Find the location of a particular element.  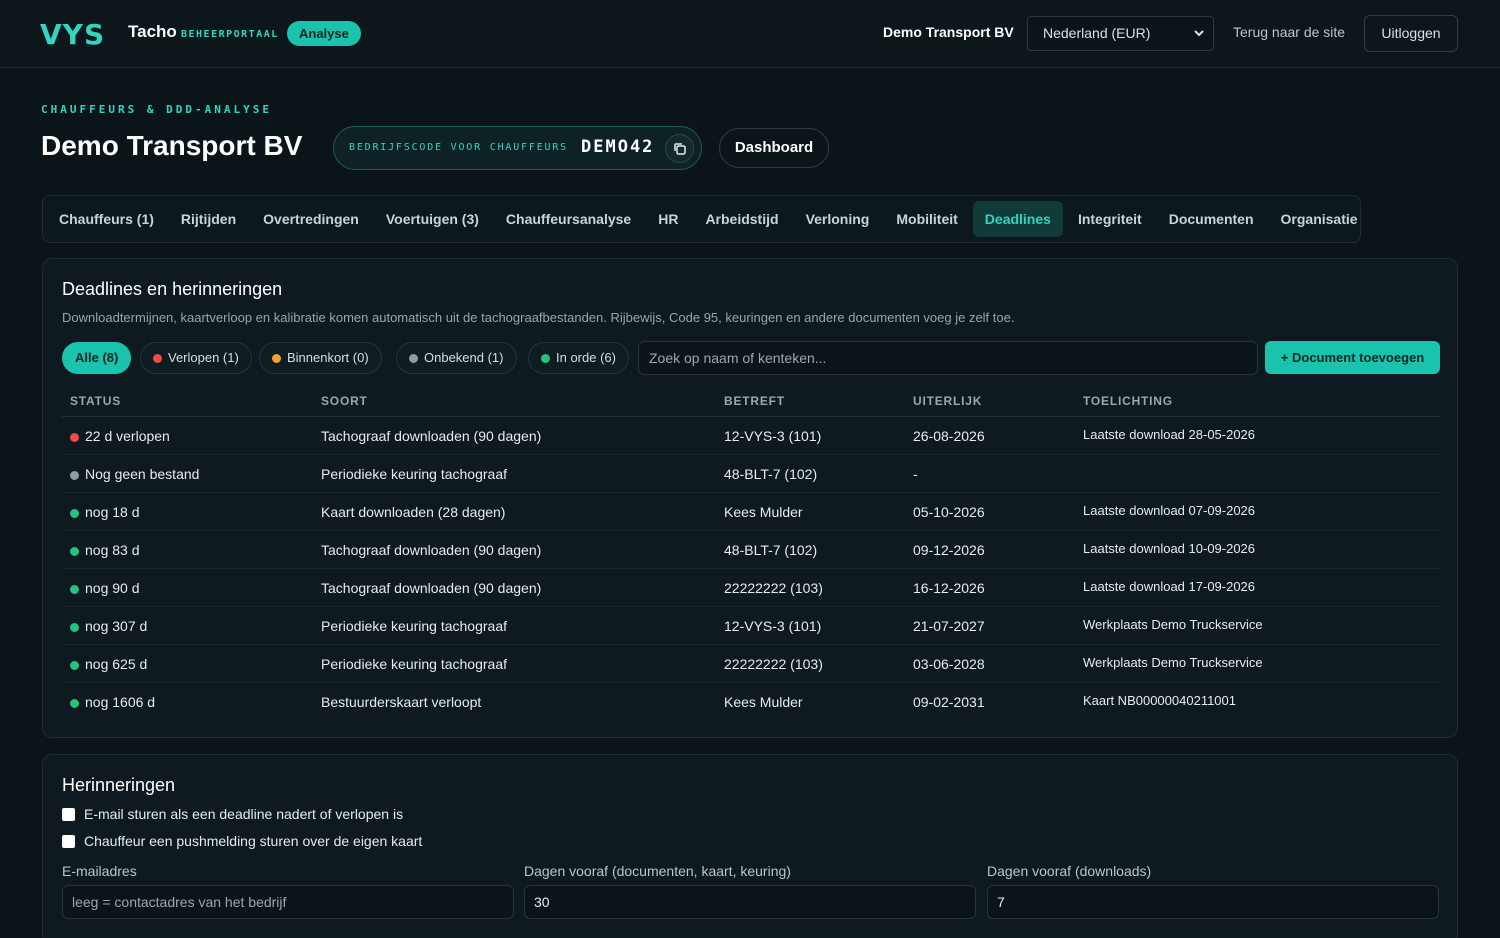

company-code-box: BEDRIJFSCODE VOOR CHAUFFEURS DEMO42 is located at coordinates (517, 148).